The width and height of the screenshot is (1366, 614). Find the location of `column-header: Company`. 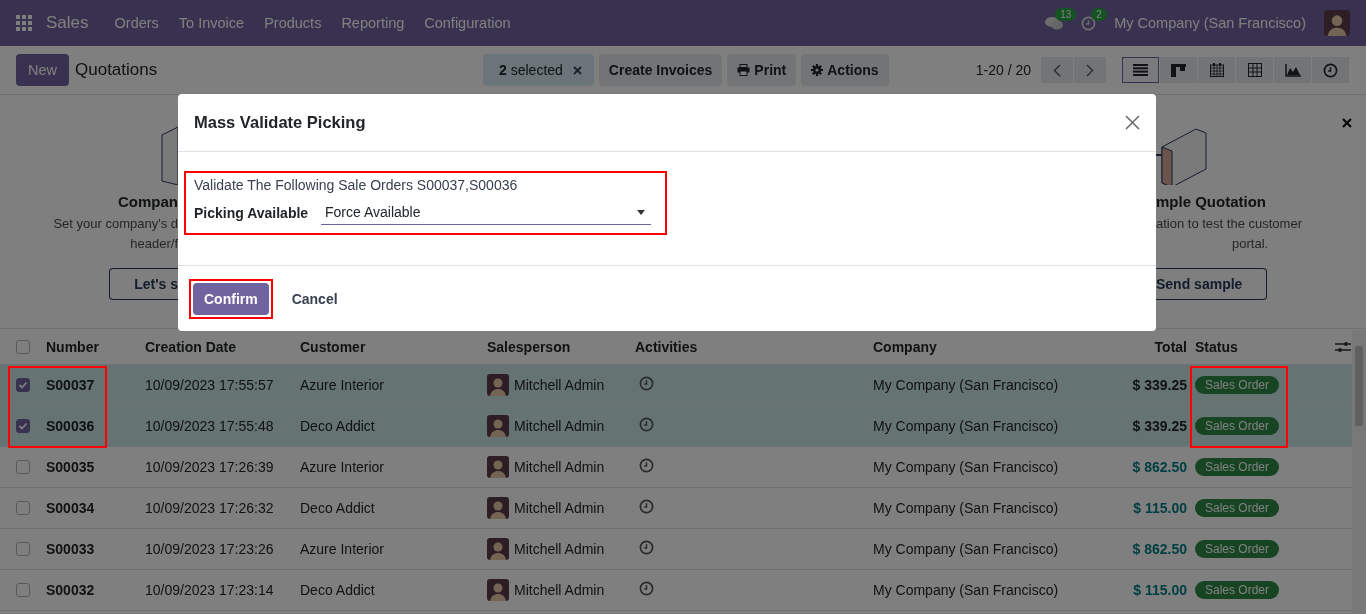

column-header: Company is located at coordinates (973, 346).